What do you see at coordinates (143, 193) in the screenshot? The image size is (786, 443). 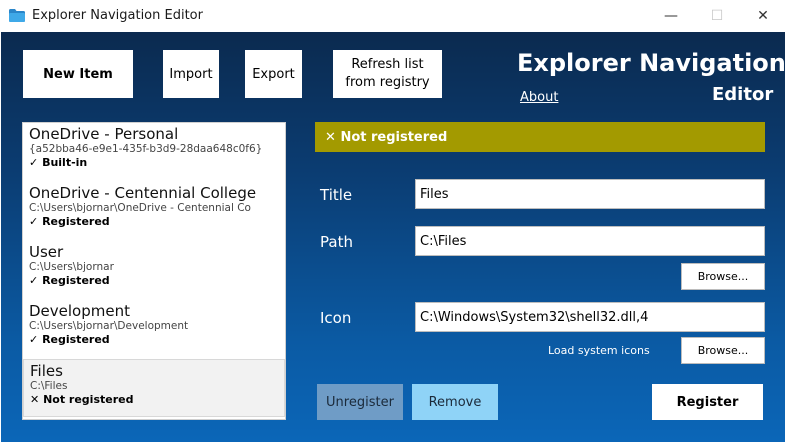 I see `list-item-title: OneDrive - Centennial College` at bounding box center [143, 193].